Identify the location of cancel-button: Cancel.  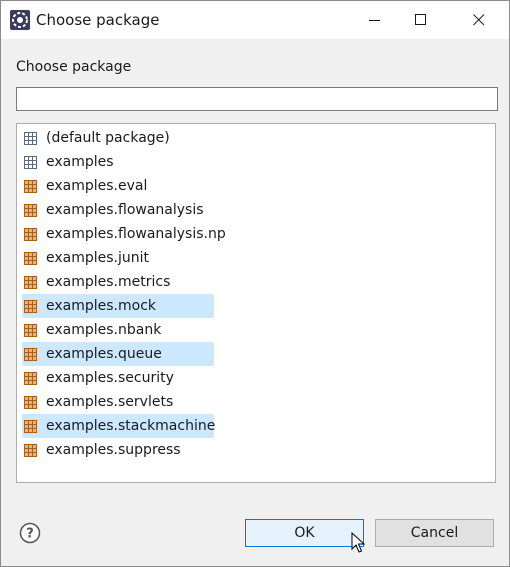
(434, 533).